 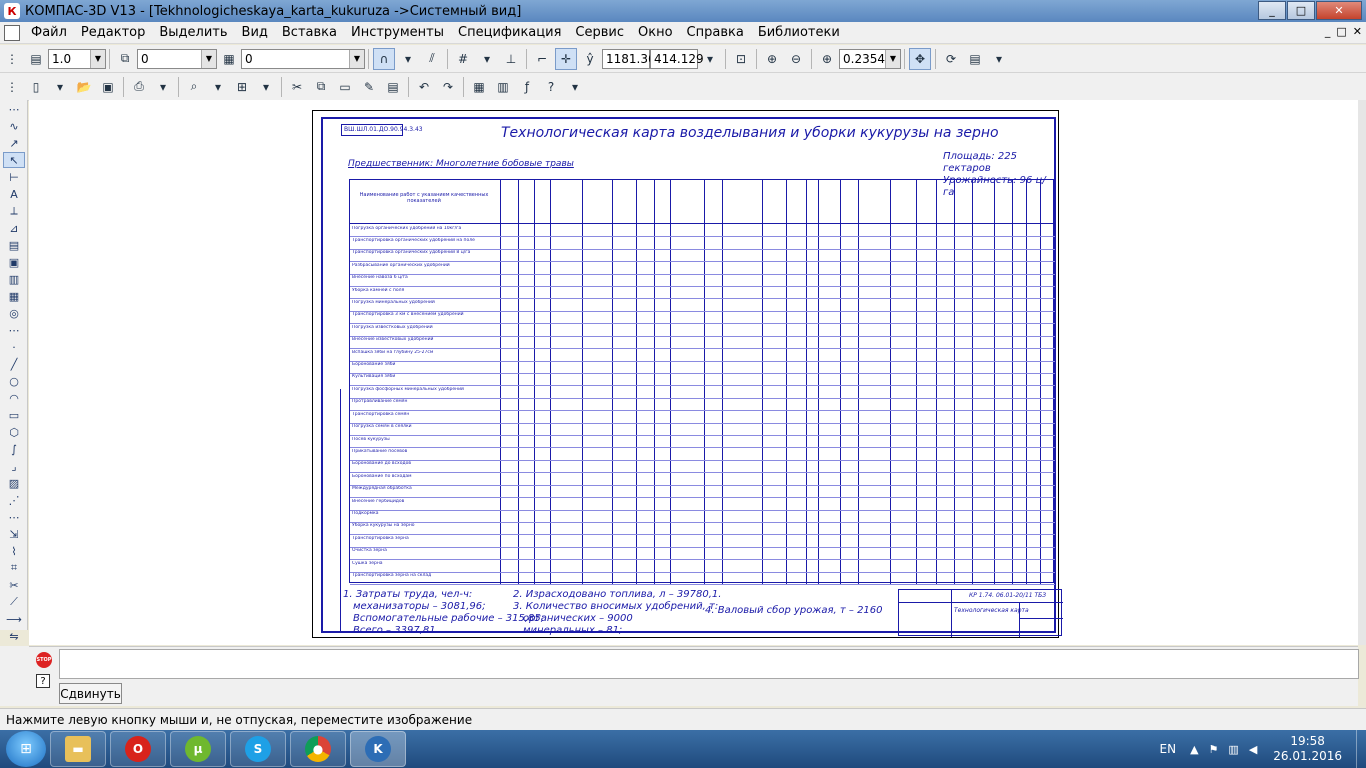 I want to click on copy-icon: ⧉, so click(x=321, y=87).